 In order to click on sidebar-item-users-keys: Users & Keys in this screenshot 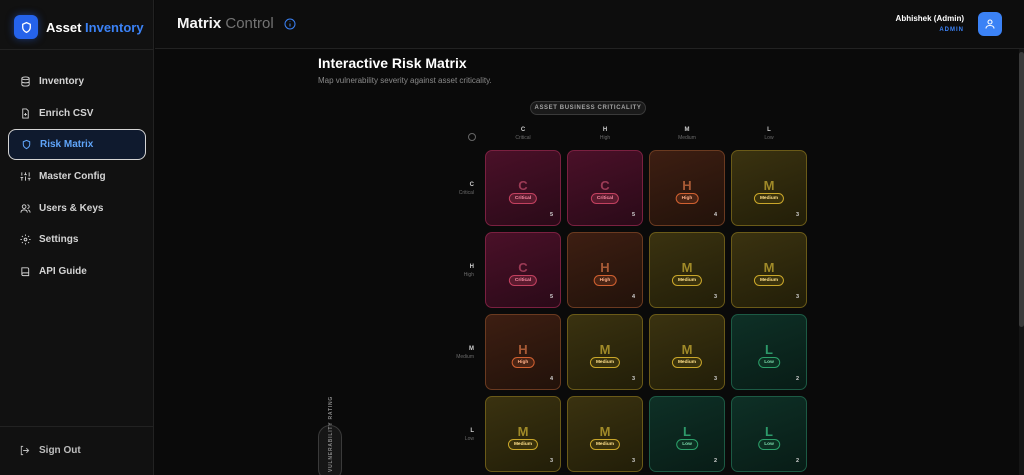, I will do `click(77, 208)`.